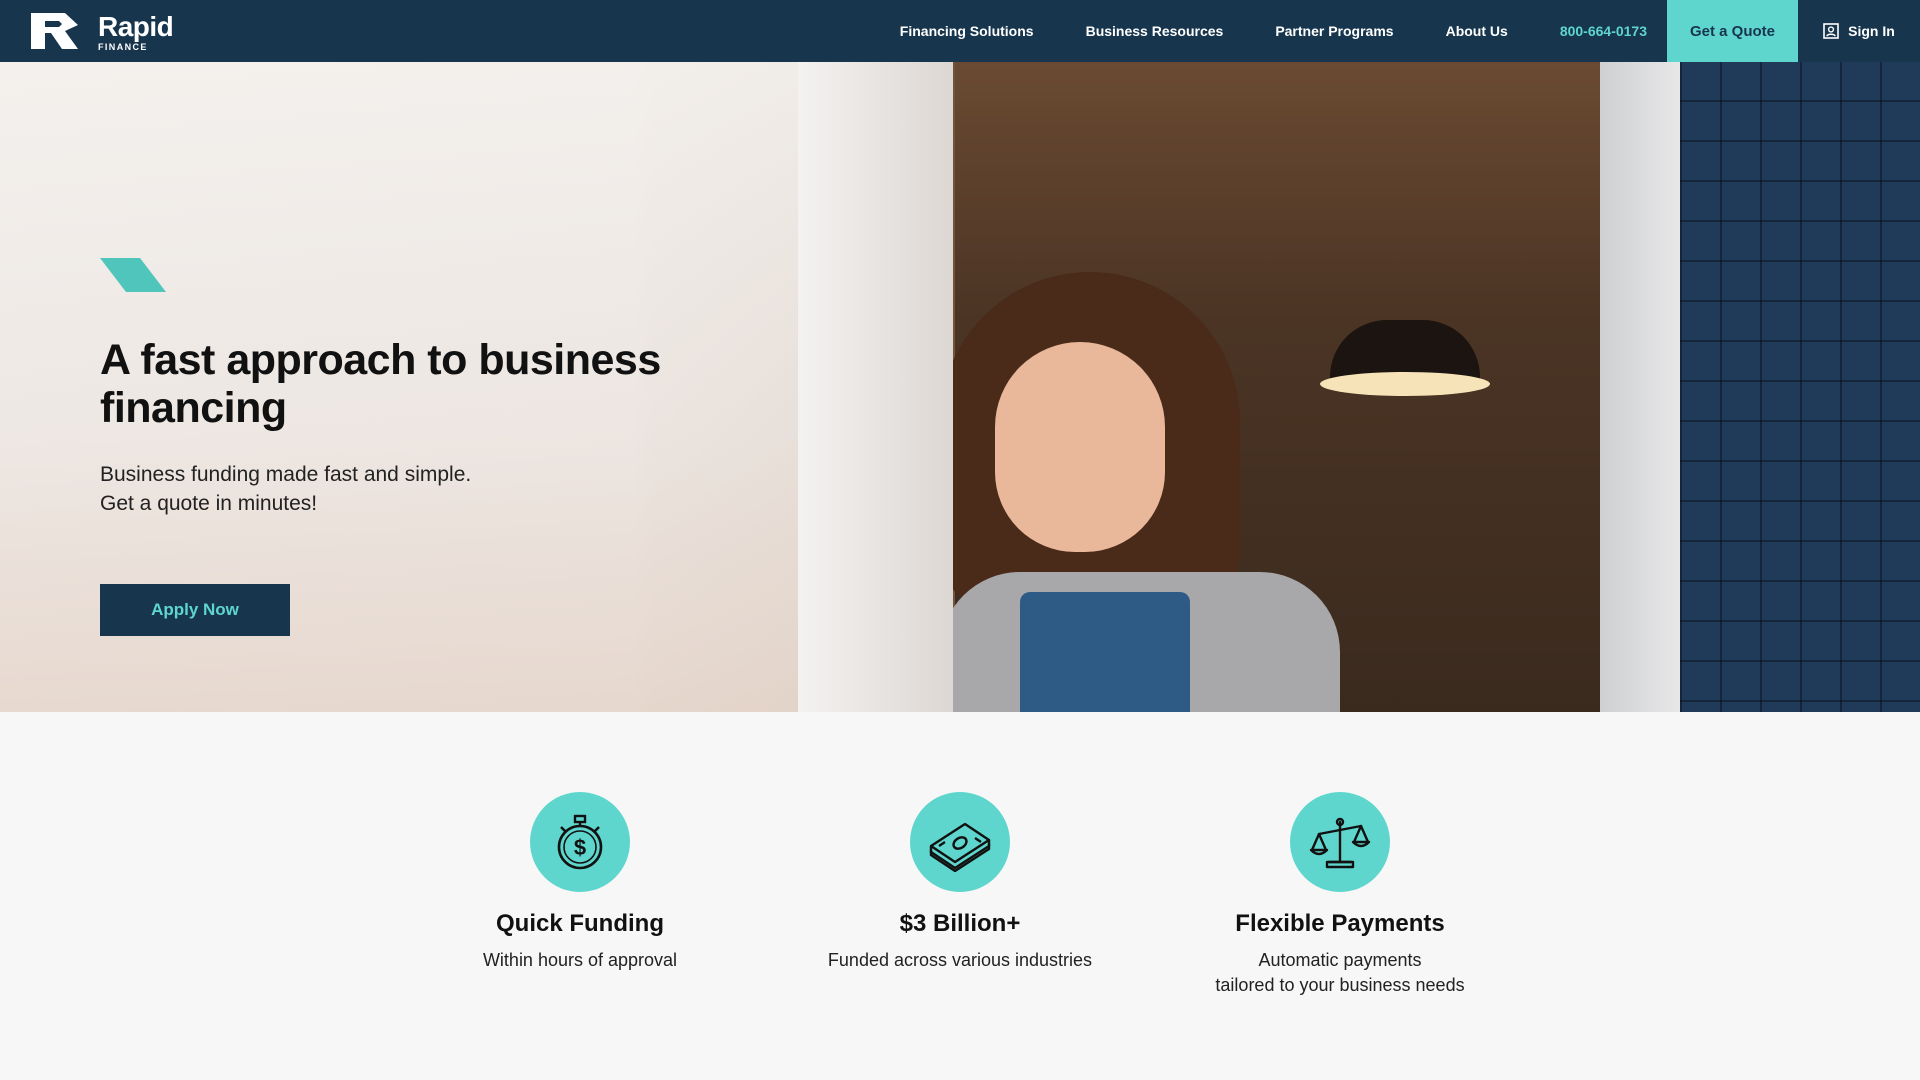 Image resolution: width=1920 pixels, height=1080 pixels. What do you see at coordinates (960, 923) in the screenshot?
I see `feature-title: $3 Billion+` at bounding box center [960, 923].